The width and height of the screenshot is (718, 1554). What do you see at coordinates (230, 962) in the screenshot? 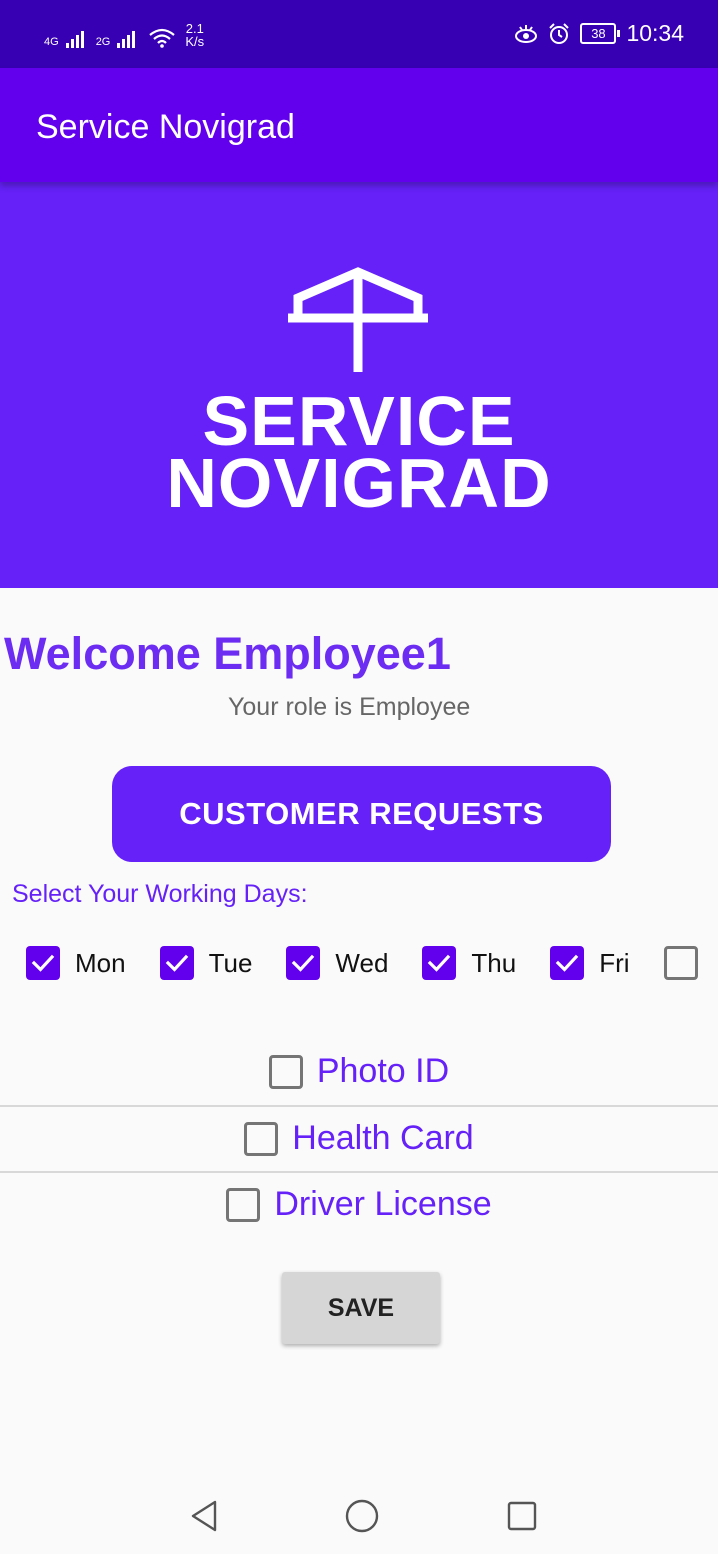
I see `day-label: Tue` at bounding box center [230, 962].